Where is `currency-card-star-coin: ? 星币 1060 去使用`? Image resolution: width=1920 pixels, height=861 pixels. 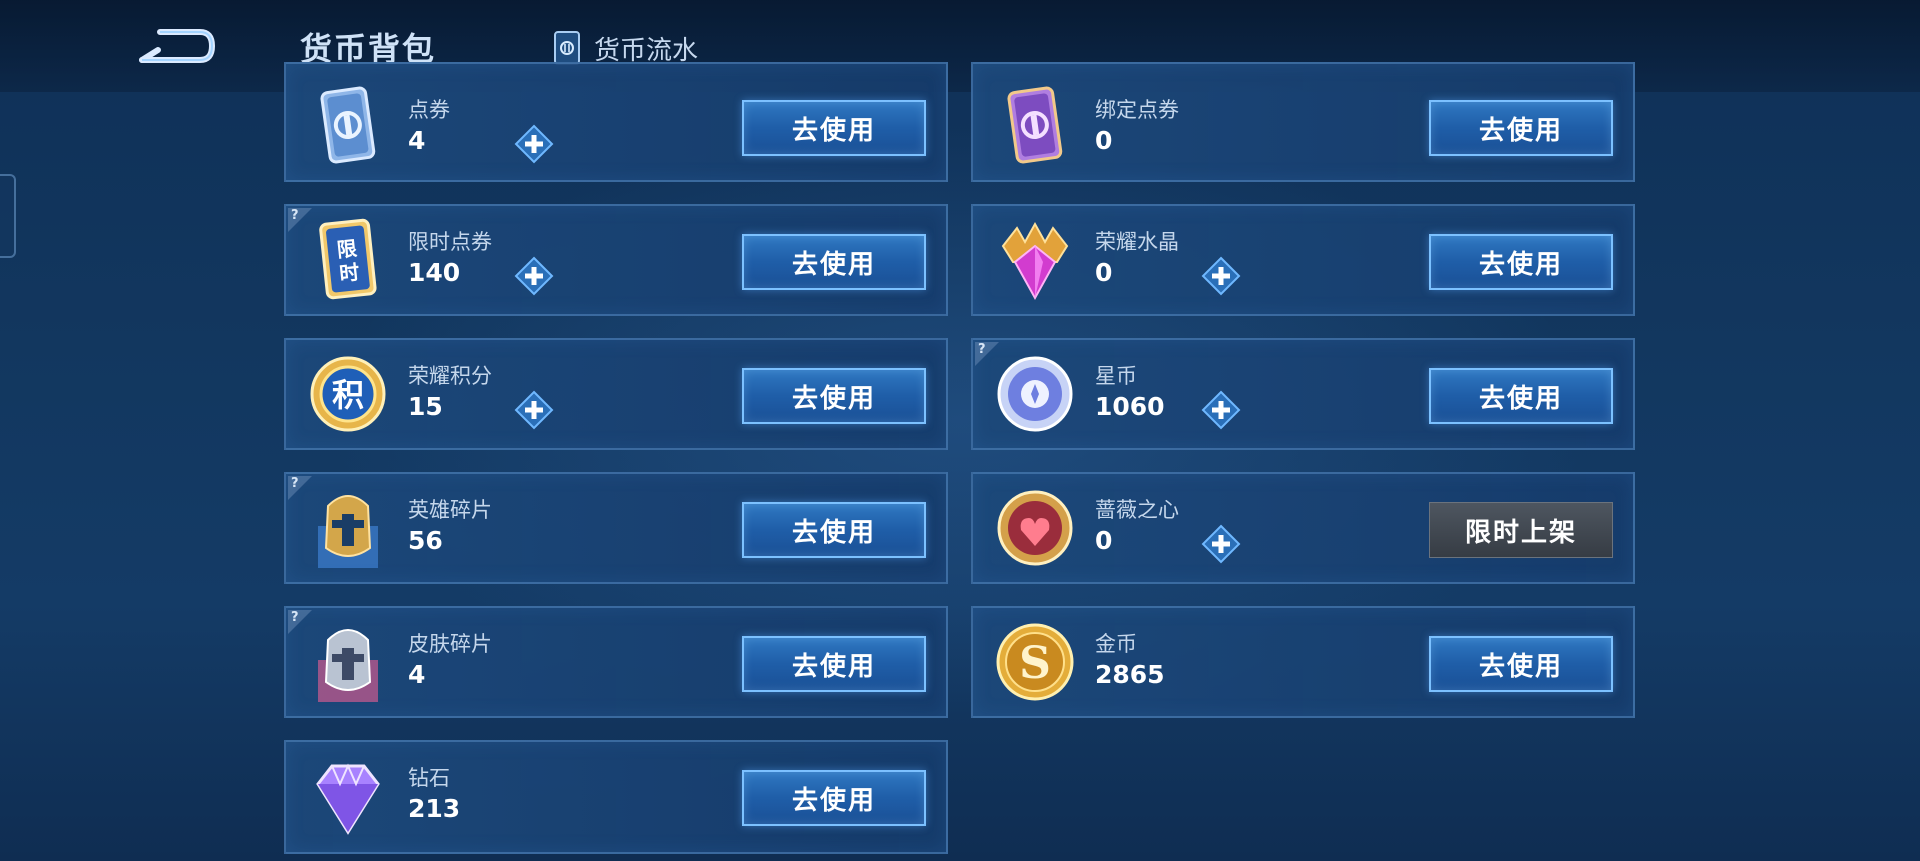 currency-card-star-coin: ? 星币 1060 去使用 is located at coordinates (1303, 394).